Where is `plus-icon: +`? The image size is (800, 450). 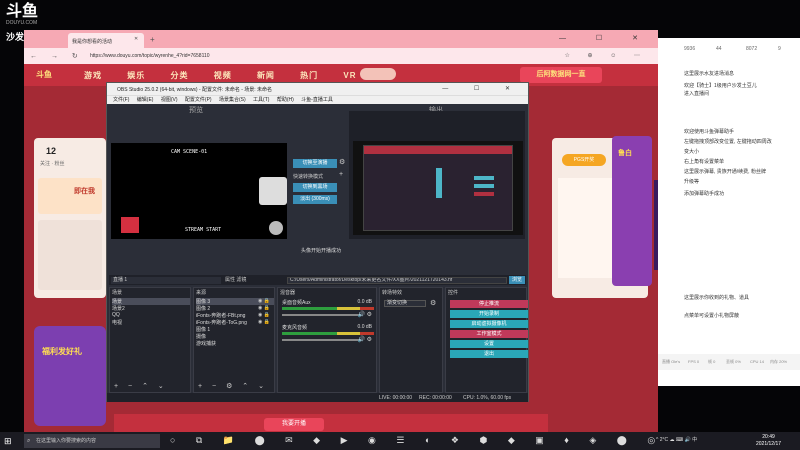
plus-icon: + is located at coordinates (341, 174).